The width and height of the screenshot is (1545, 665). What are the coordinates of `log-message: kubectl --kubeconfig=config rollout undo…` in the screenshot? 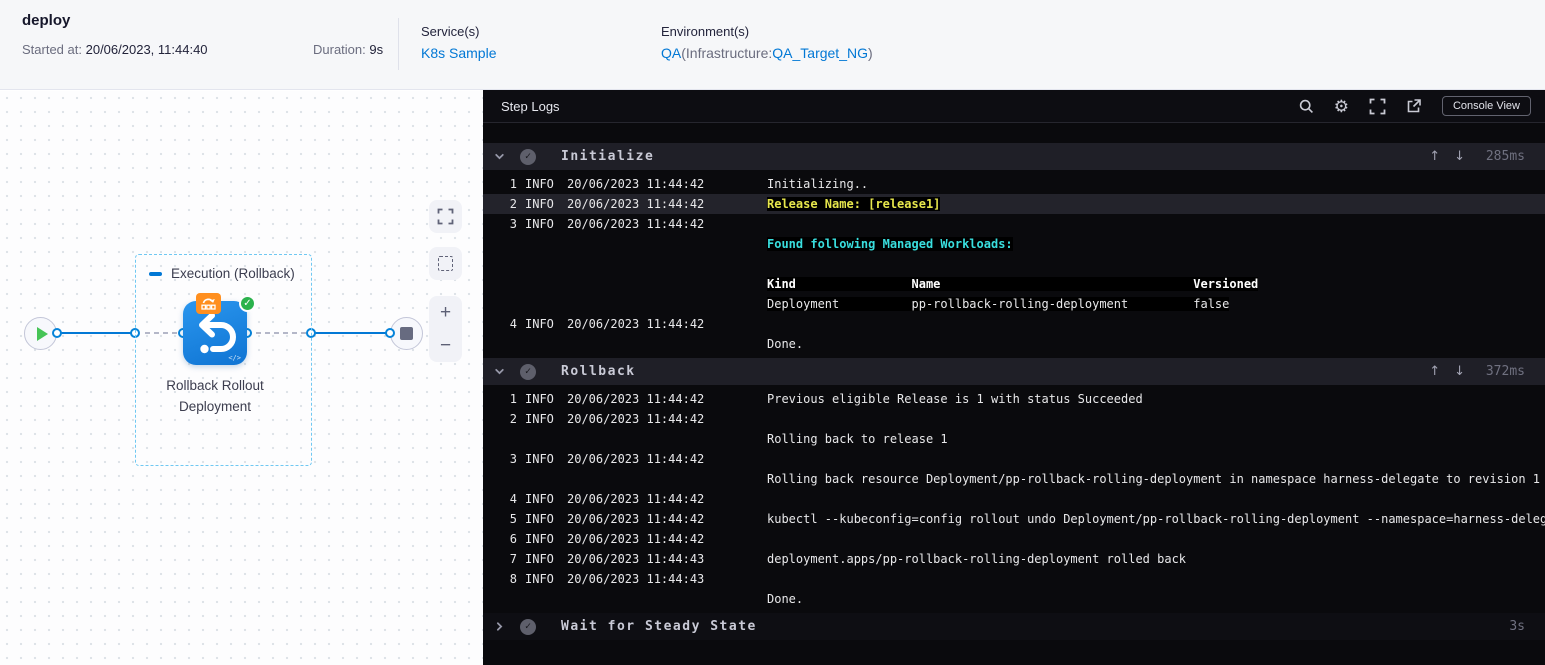 It's located at (1156, 519).